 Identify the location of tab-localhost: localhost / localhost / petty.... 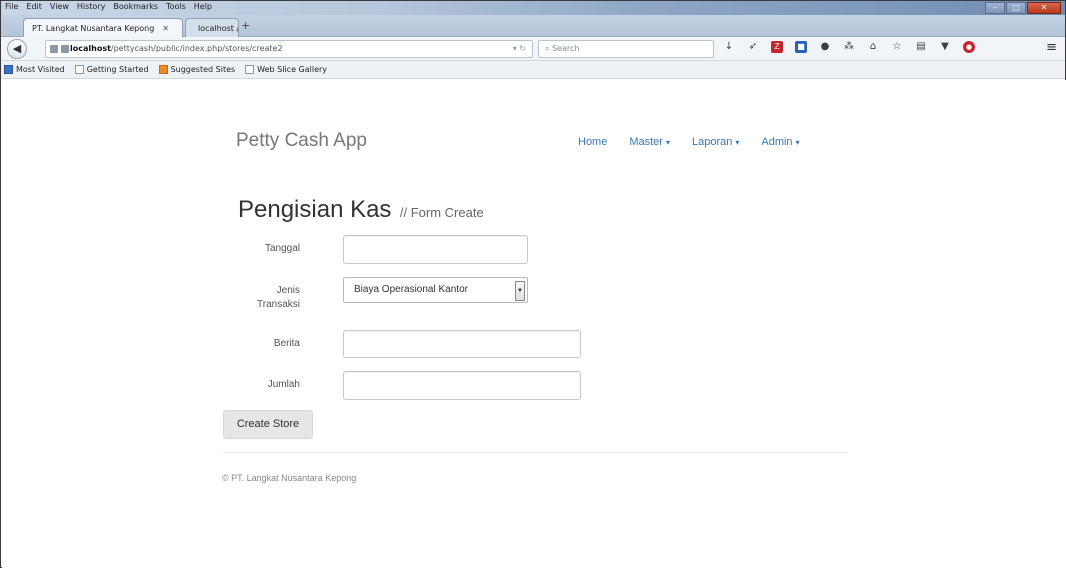
(212, 27).